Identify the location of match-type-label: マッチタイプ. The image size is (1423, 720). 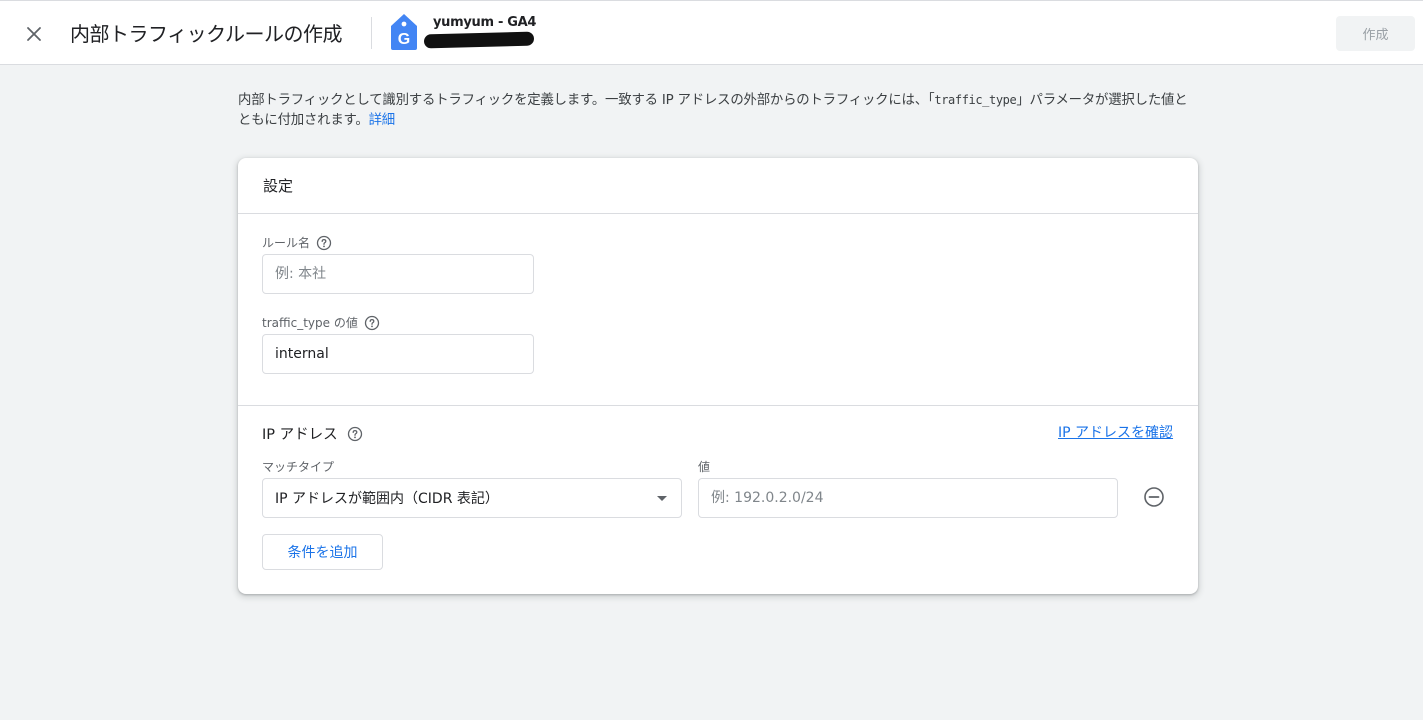
(298, 467).